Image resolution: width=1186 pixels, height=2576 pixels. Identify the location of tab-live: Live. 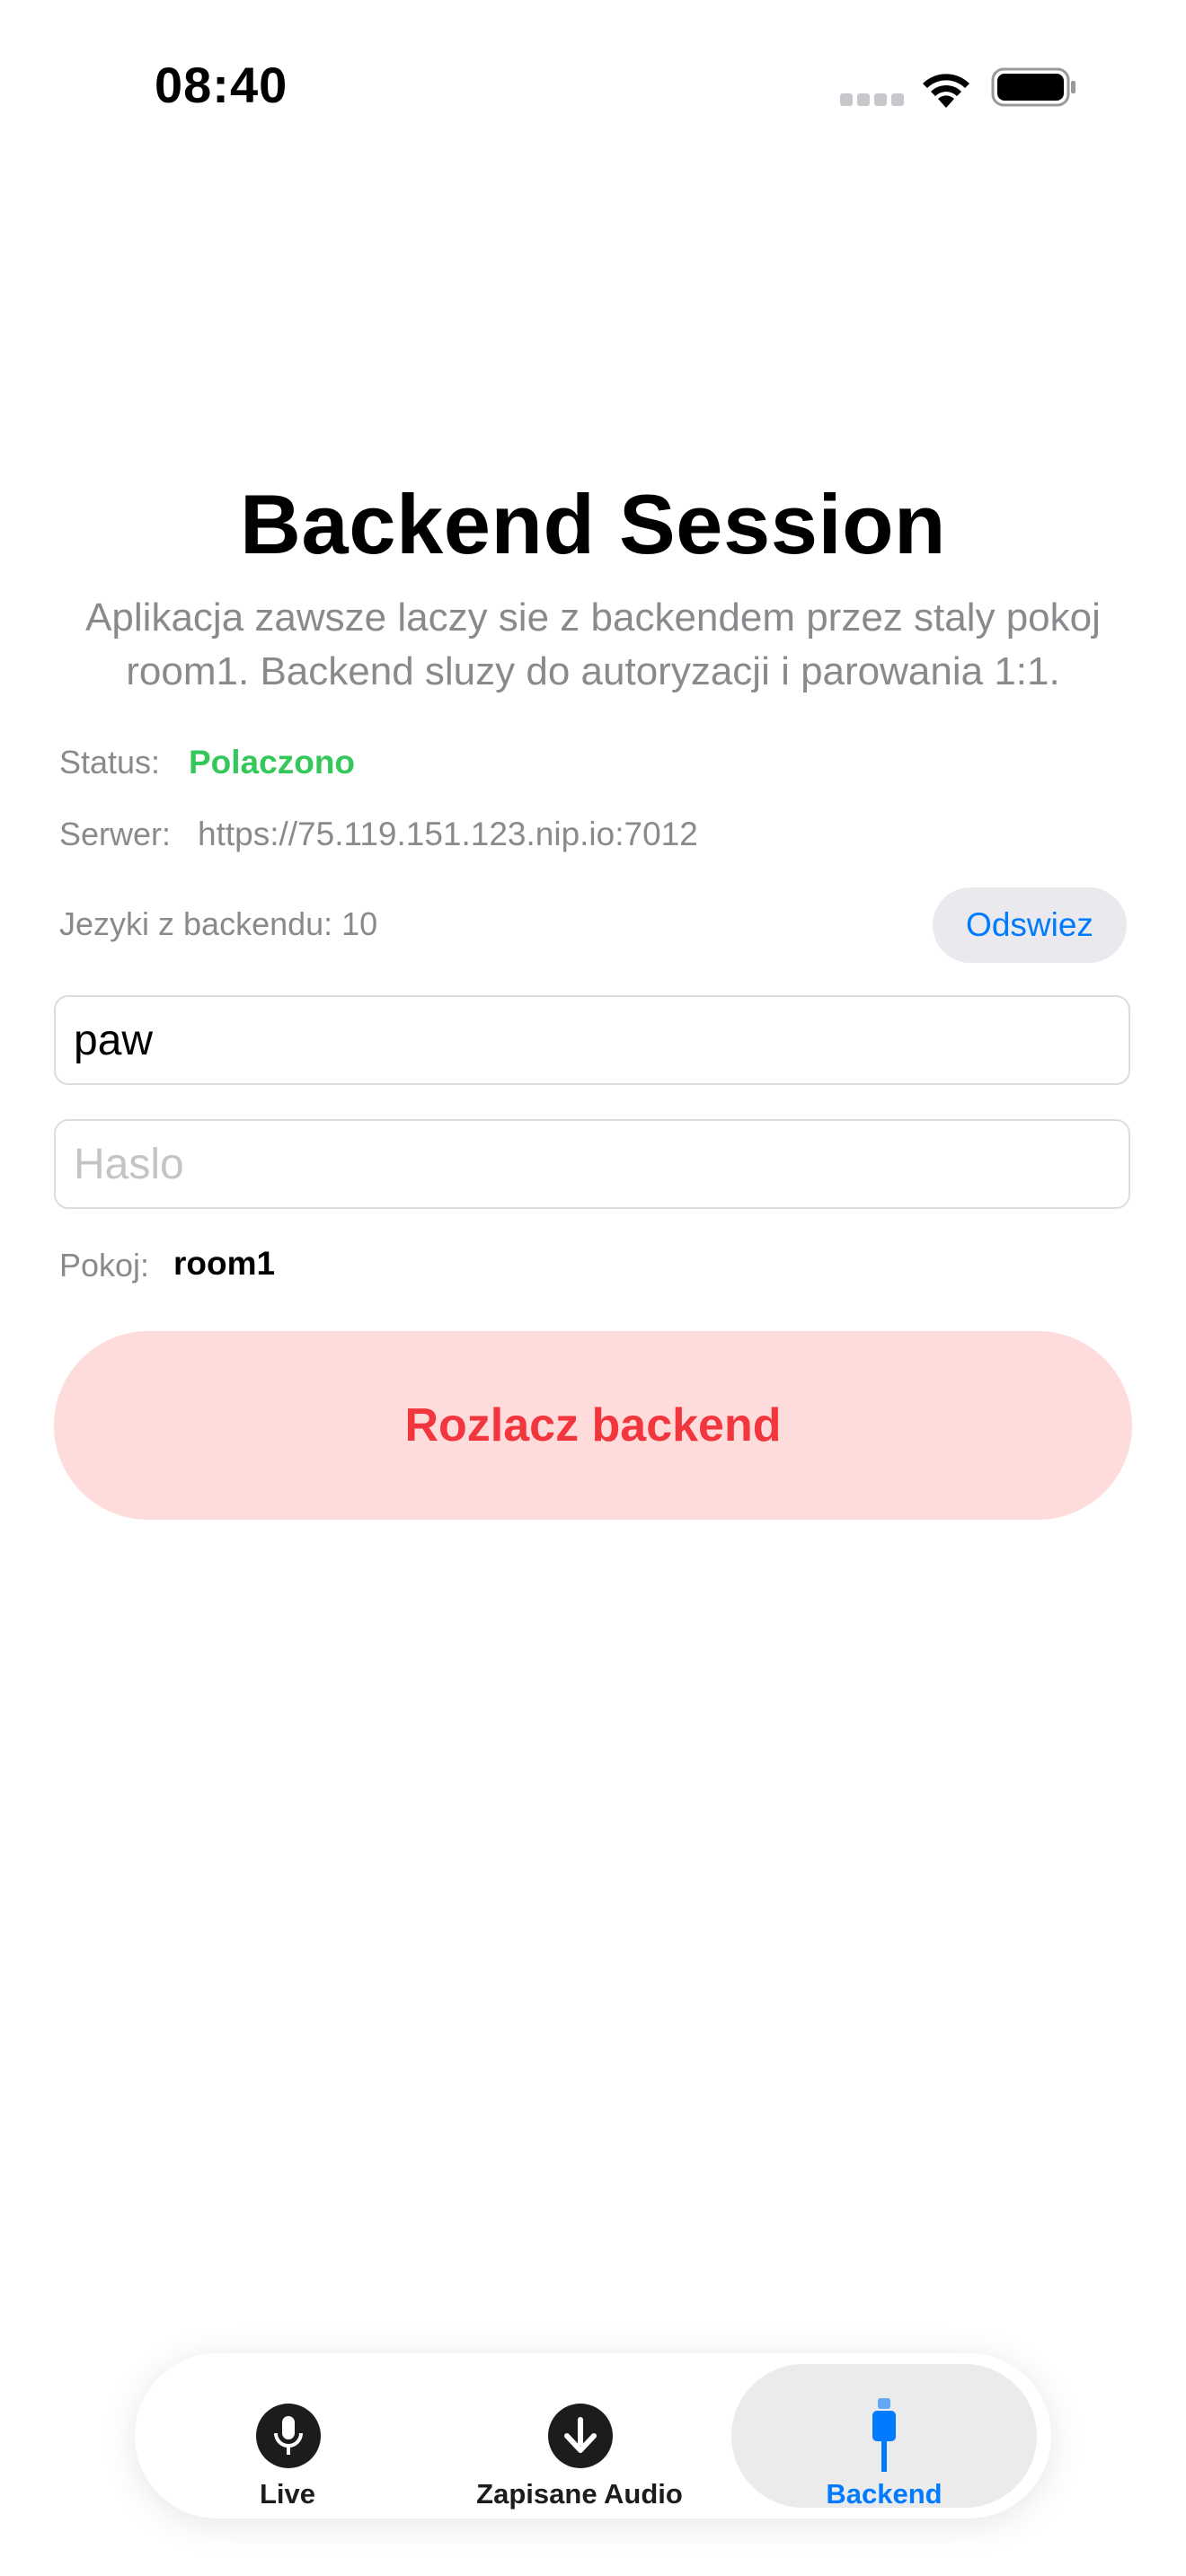
(287, 2437).